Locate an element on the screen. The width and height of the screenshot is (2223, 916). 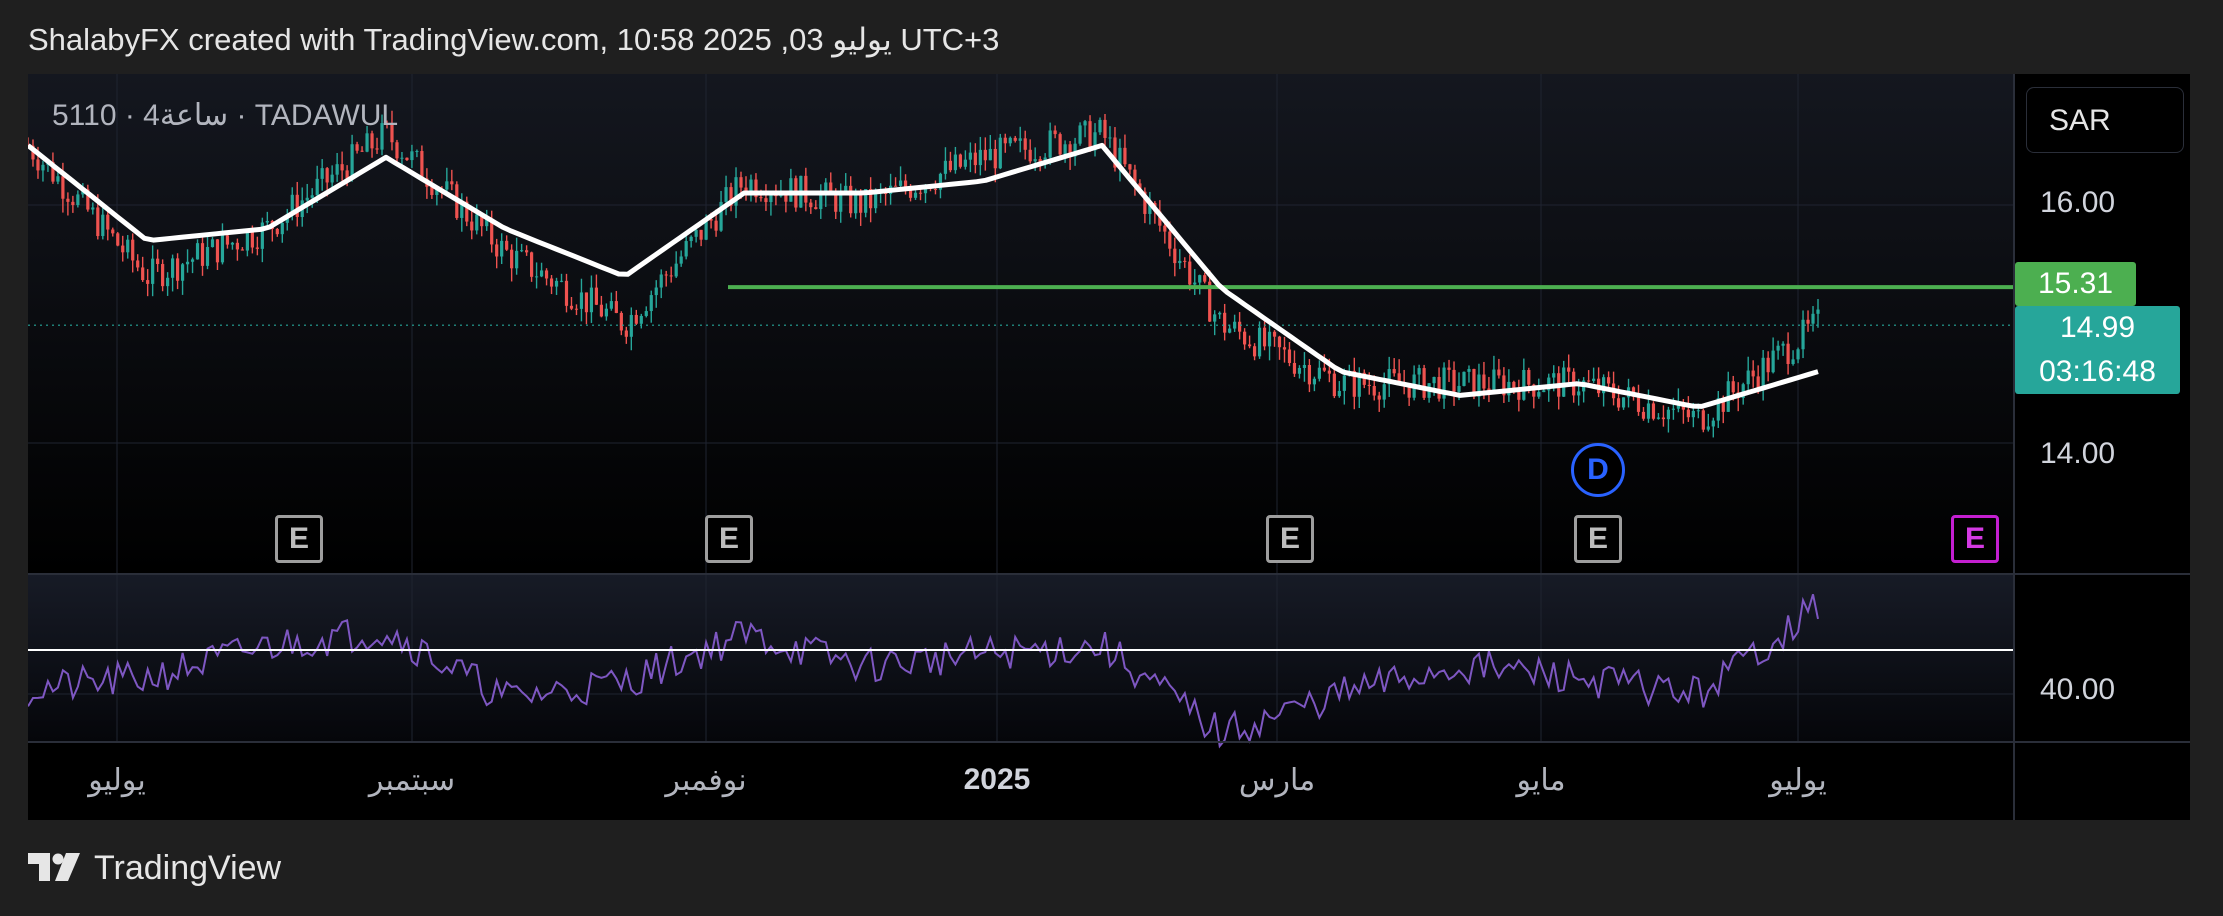
symbol-label: 5110 · 4ساعة · TADAWUL is located at coordinates (225, 115).